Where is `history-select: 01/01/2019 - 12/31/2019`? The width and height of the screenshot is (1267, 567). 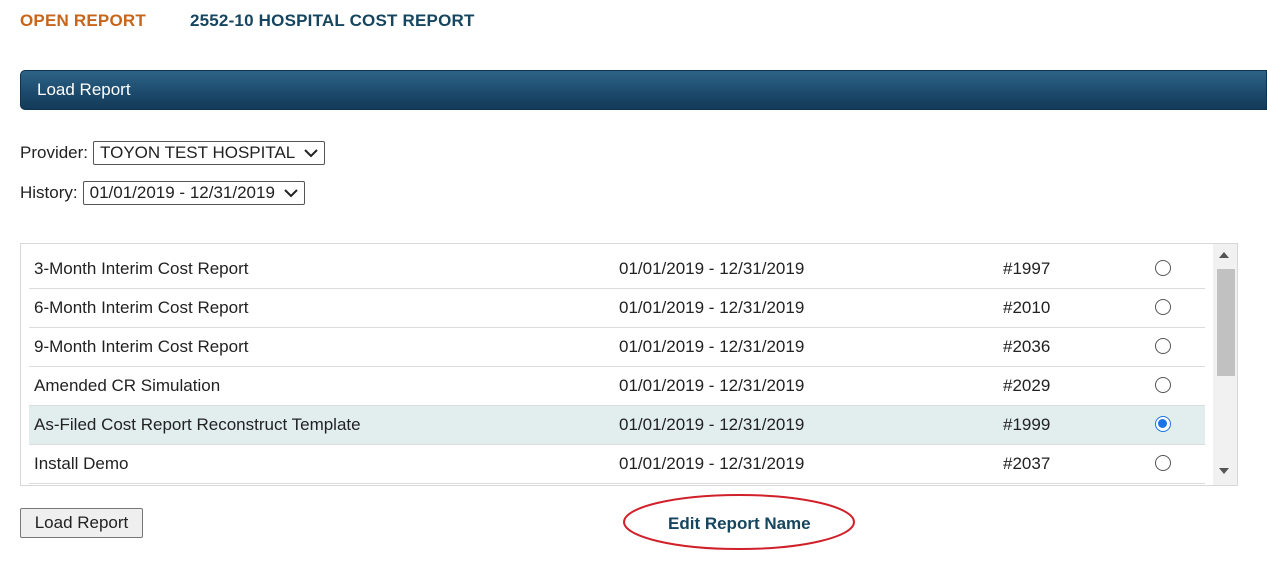 history-select: 01/01/2019 - 12/31/2019 is located at coordinates (193, 193).